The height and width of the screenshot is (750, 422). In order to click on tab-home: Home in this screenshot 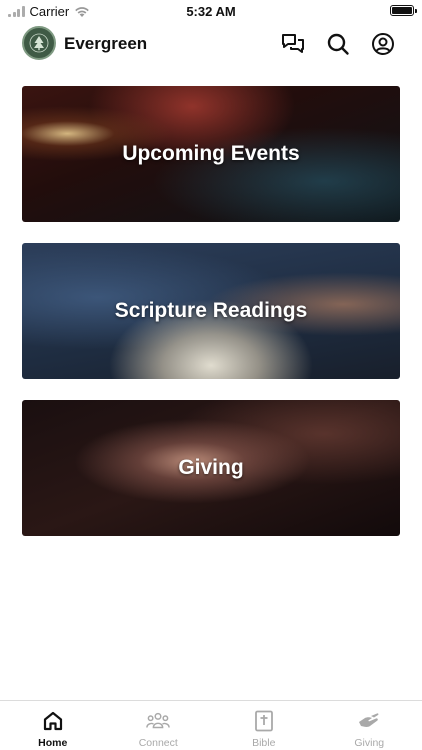, I will do `click(53, 725)`.